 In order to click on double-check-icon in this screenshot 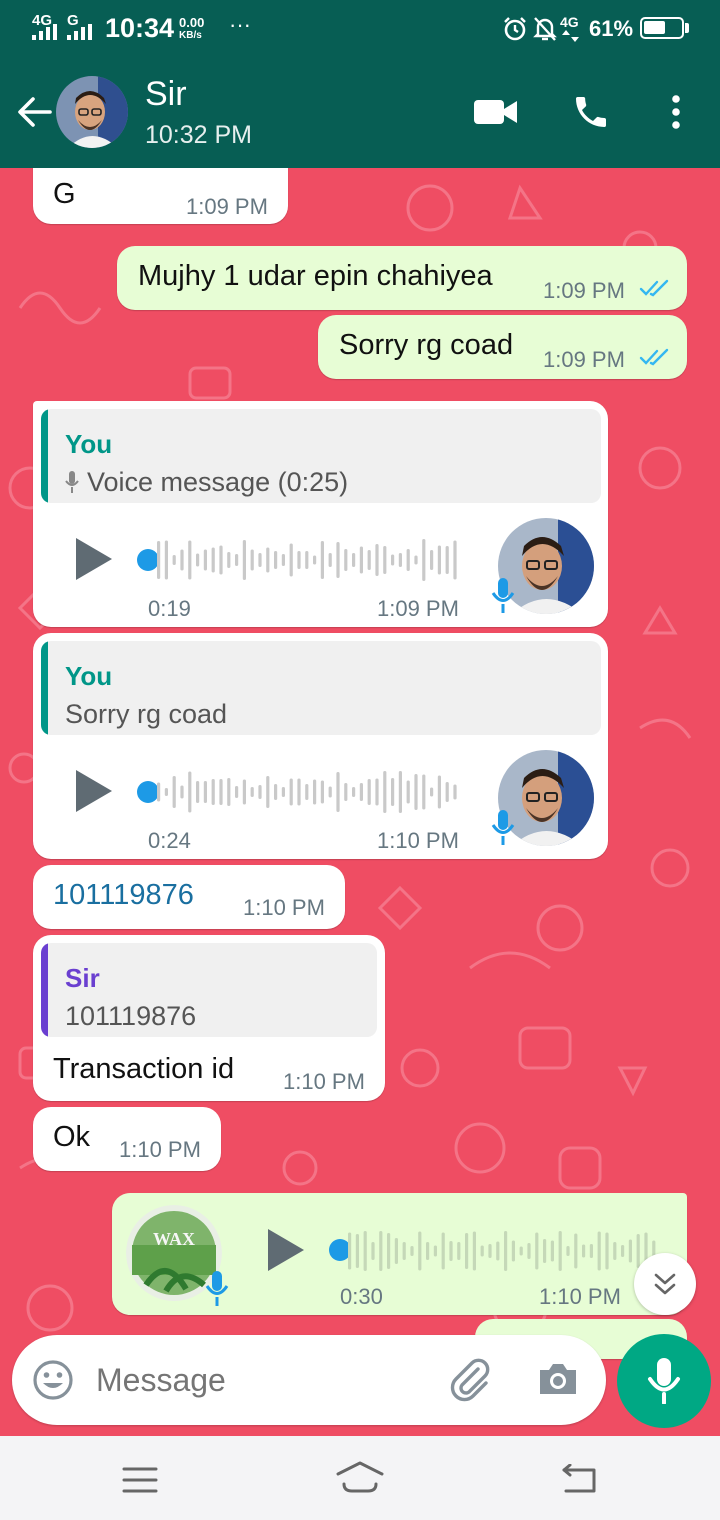, I will do `click(654, 357)`.